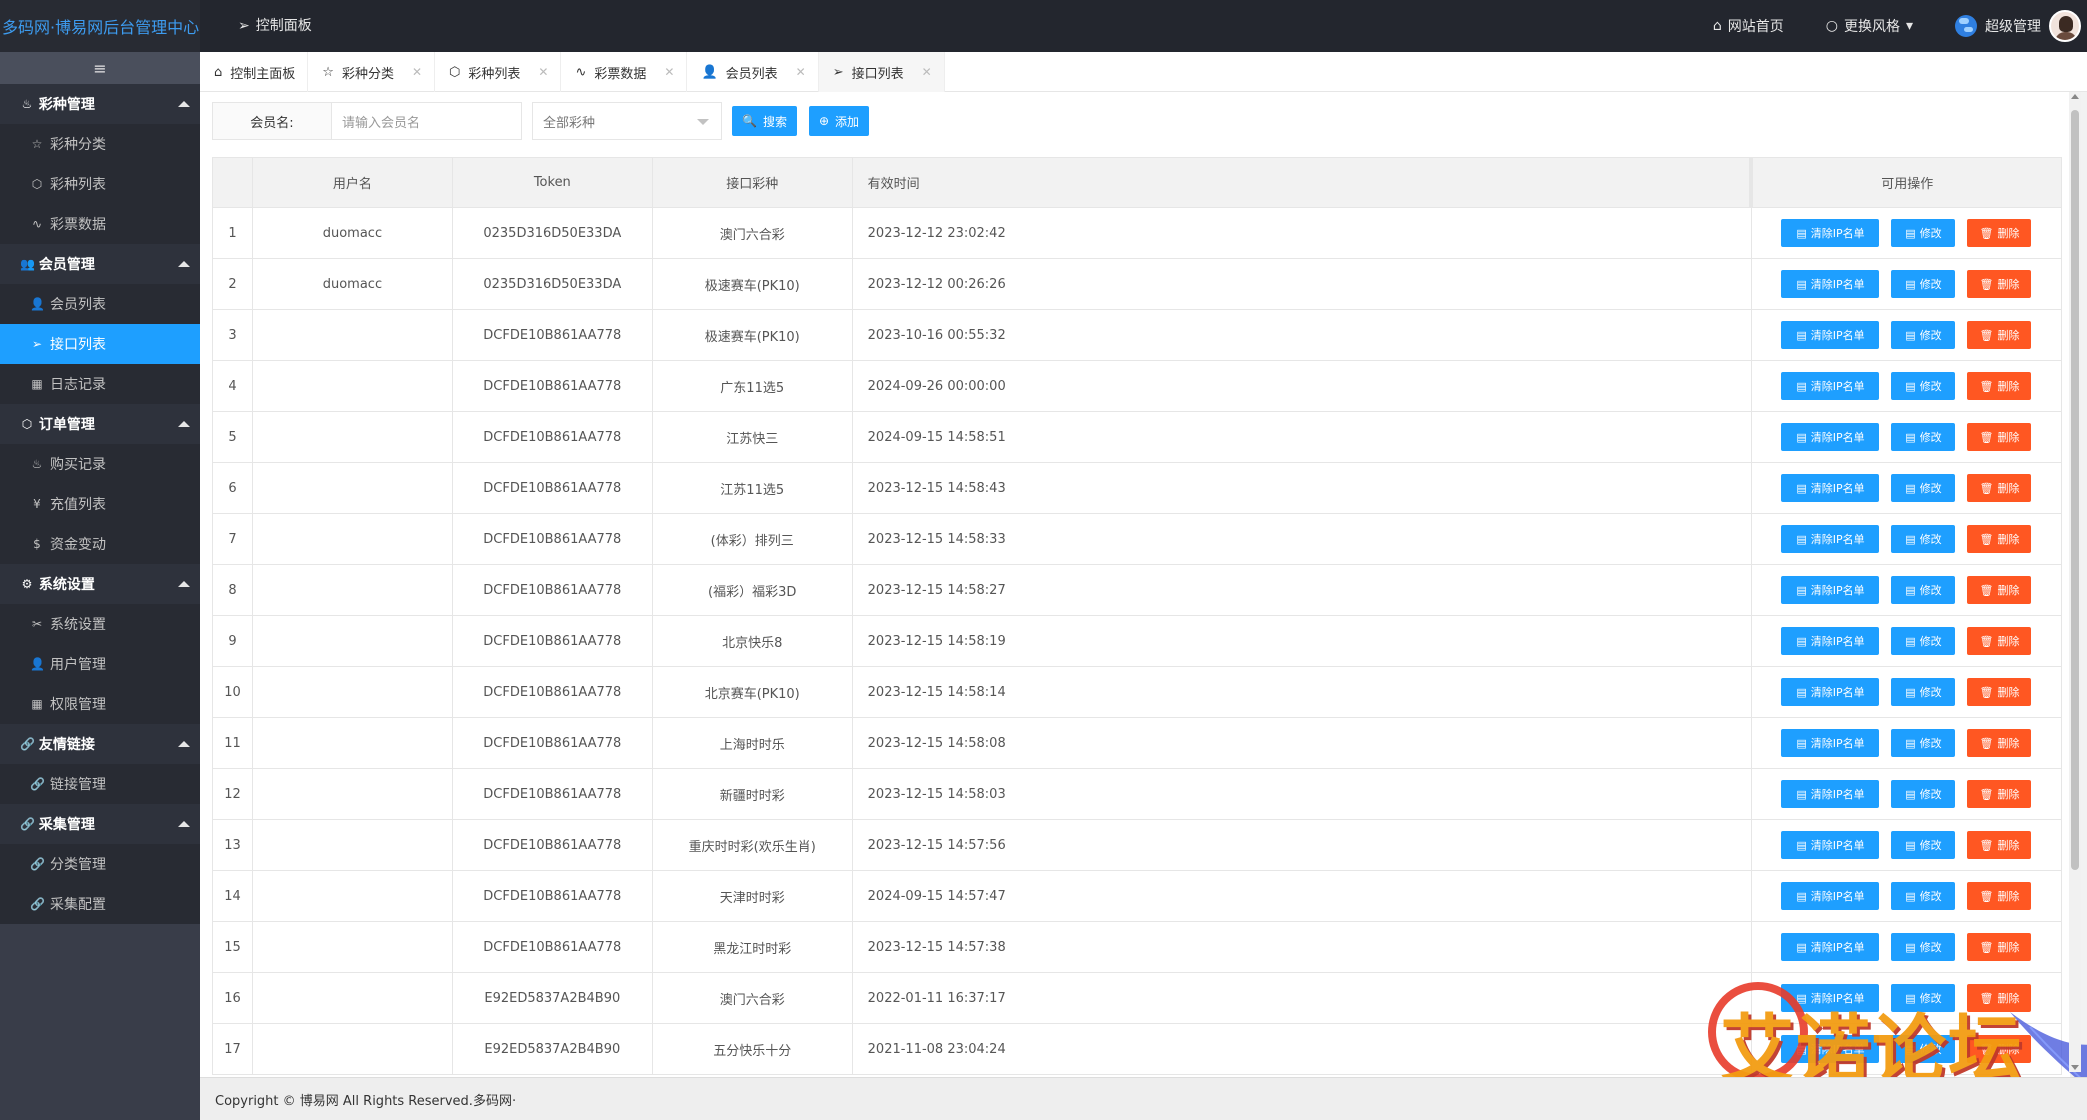  Describe the element at coordinates (498, 72) in the screenshot. I see `tab-lottery-list: ⬡ 彩种列表 ✕` at that location.